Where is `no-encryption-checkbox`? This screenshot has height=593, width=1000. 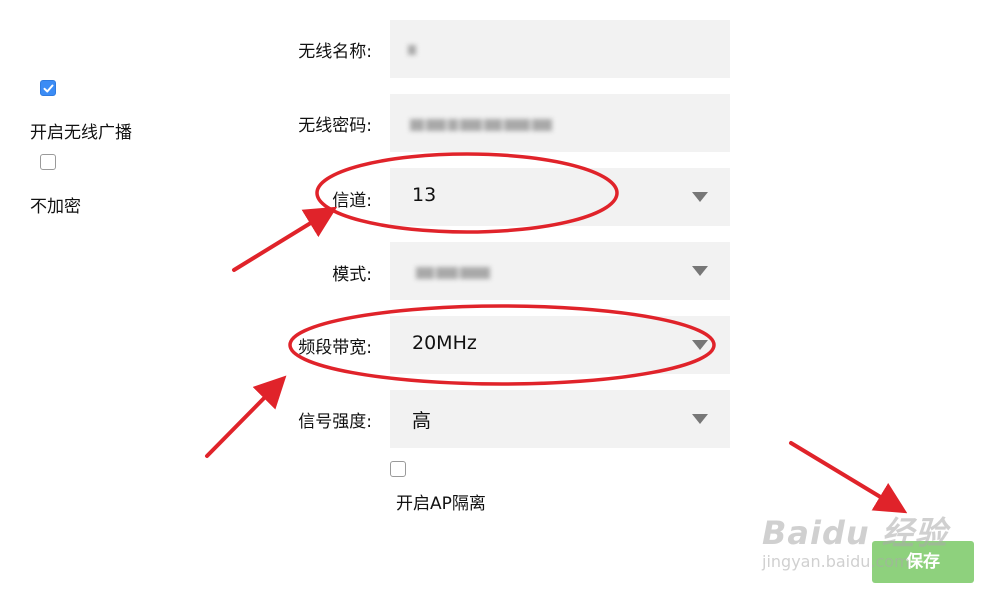
no-encryption-checkbox is located at coordinates (48, 162).